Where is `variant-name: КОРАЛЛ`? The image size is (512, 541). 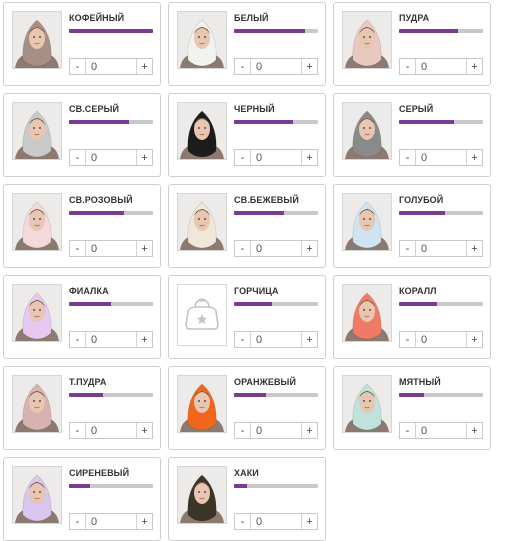
variant-name: КОРАЛЛ is located at coordinates (418, 291).